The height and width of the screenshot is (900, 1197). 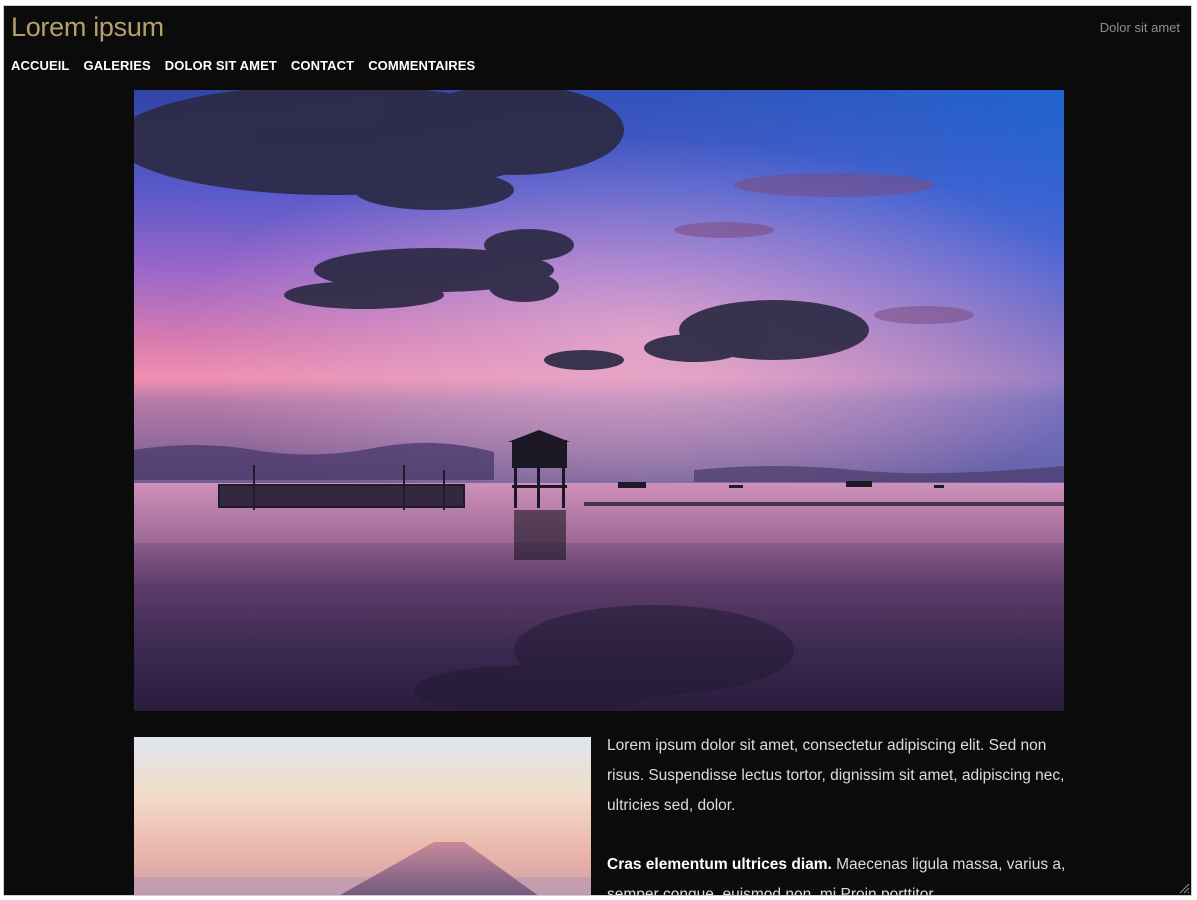 I want to click on nav-item-dolor-sit-amet: DOLOR SIT AMET, so click(x=221, y=65).